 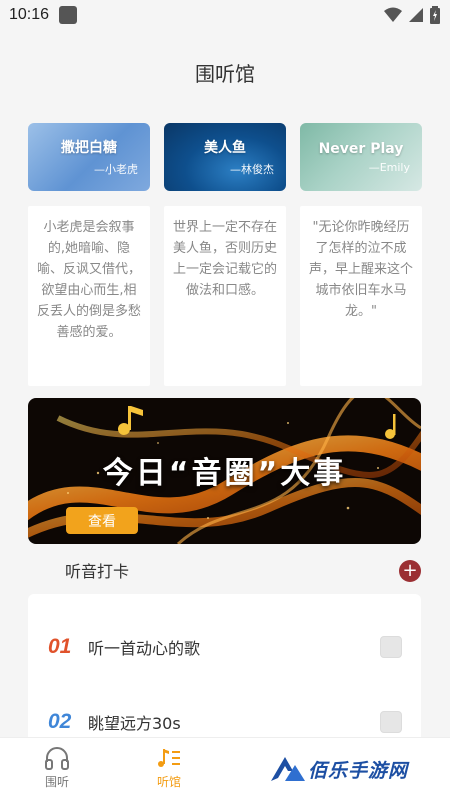 I want to click on card-author: —小老虎, so click(x=116, y=169).